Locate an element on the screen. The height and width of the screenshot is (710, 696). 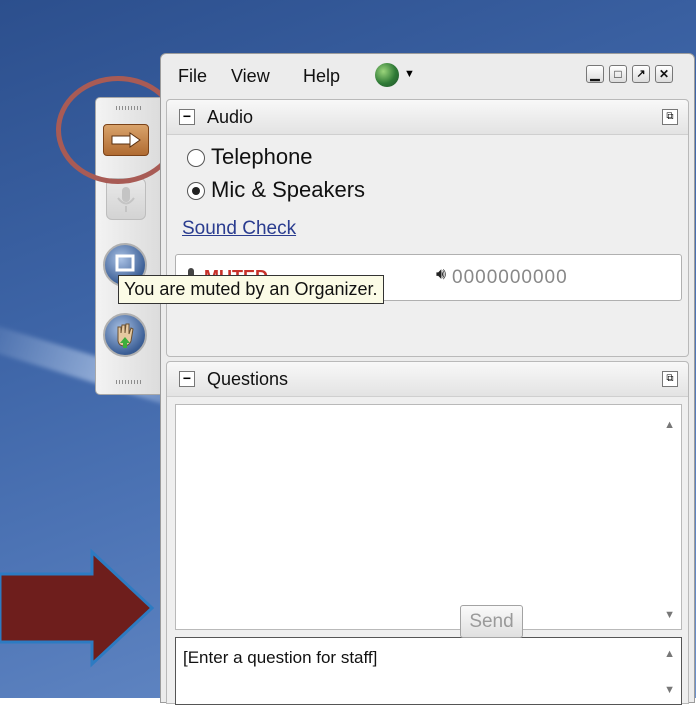
mic-speakers-label: Mic & Speakers is located at coordinates (288, 189).